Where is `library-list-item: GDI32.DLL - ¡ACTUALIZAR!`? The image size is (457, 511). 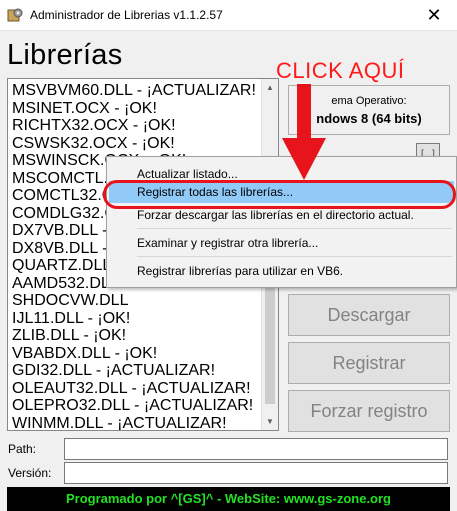 library-list-item: GDI32.DLL - ¡ACTUALIZAR! is located at coordinates (136, 371).